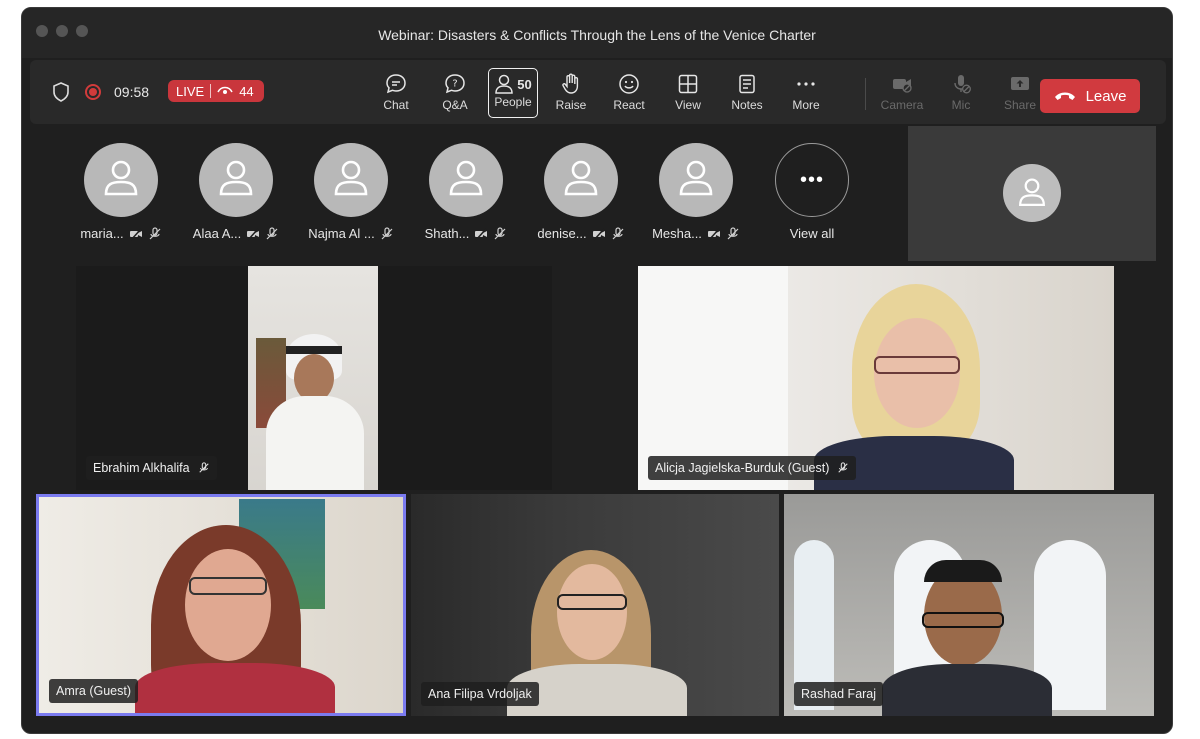 The height and width of the screenshot is (739, 1200). Describe the element at coordinates (595, 605) in the screenshot. I see `video-tile: Ana Filipa Vrdoljak` at that location.